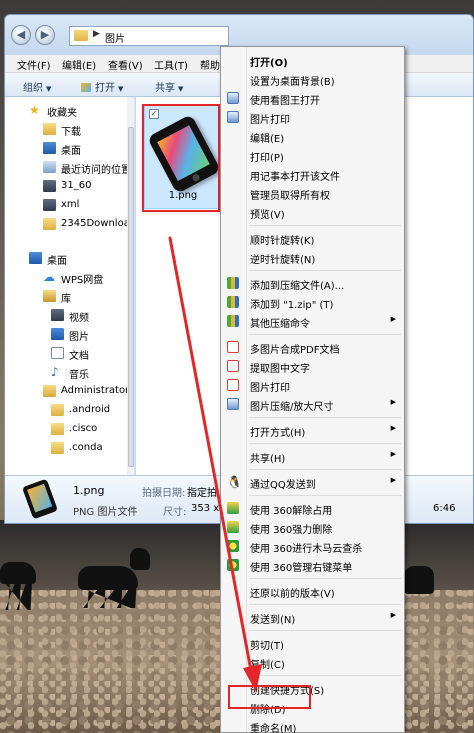 This screenshot has height=733, width=474. I want to click on context-menu-item: 逆时针旋转(N), so click(312, 257).